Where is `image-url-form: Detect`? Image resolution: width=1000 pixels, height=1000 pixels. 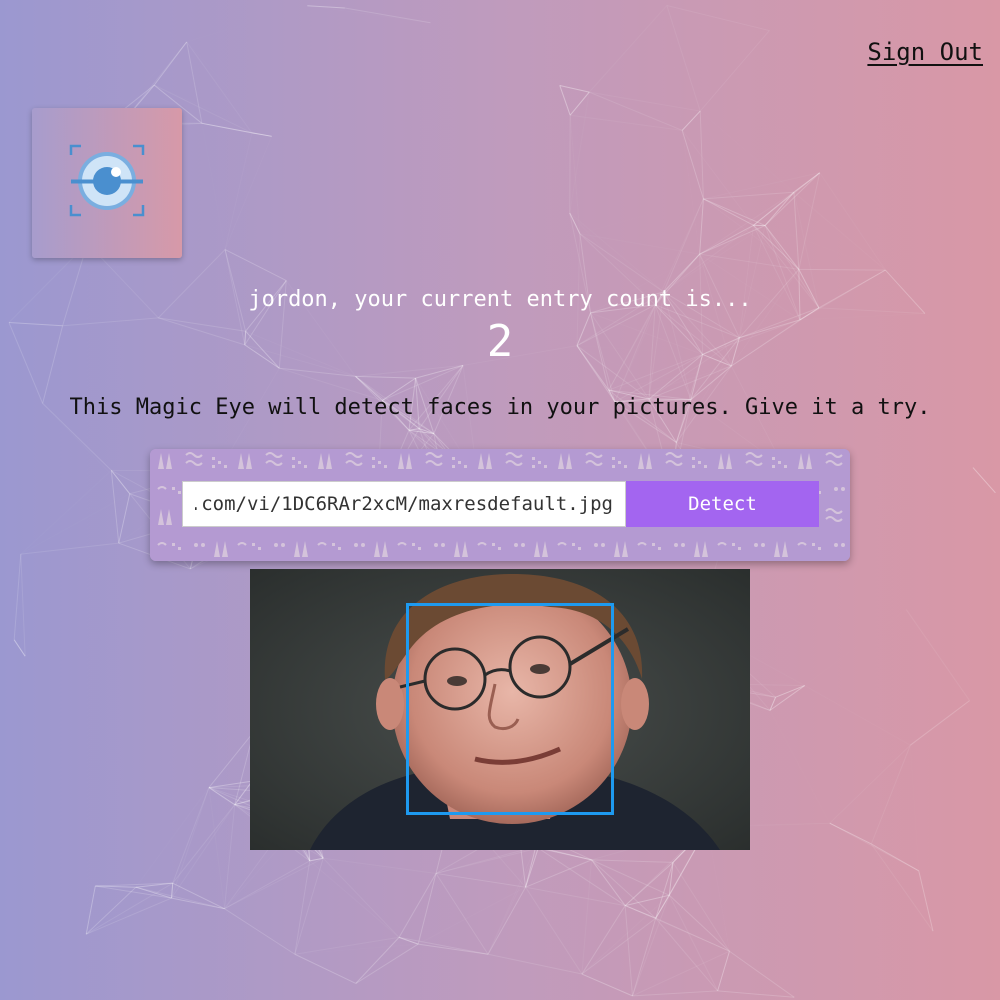 image-url-form: Detect is located at coordinates (500, 505).